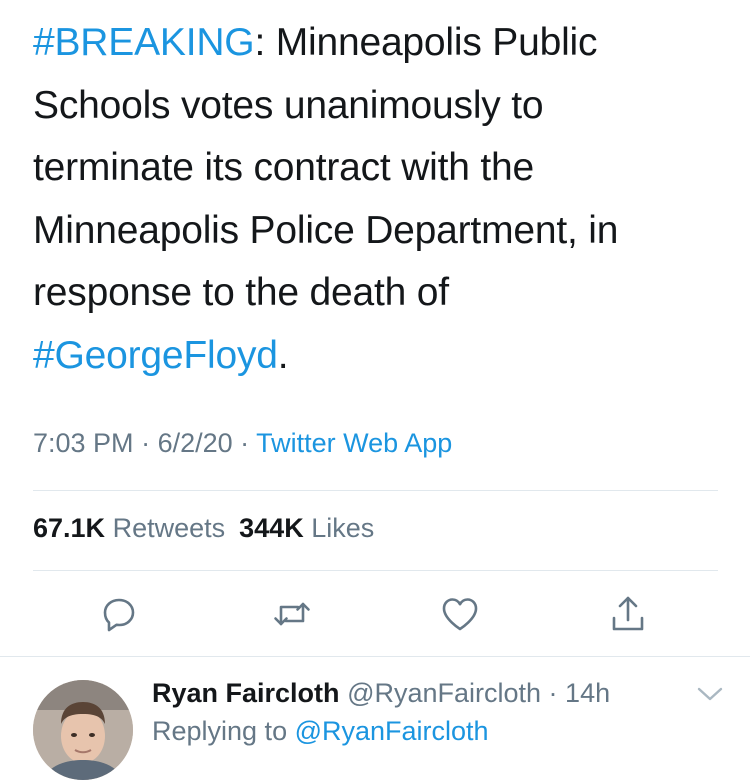  What do you see at coordinates (588, 693) in the screenshot?
I see `reply-time: 14h` at bounding box center [588, 693].